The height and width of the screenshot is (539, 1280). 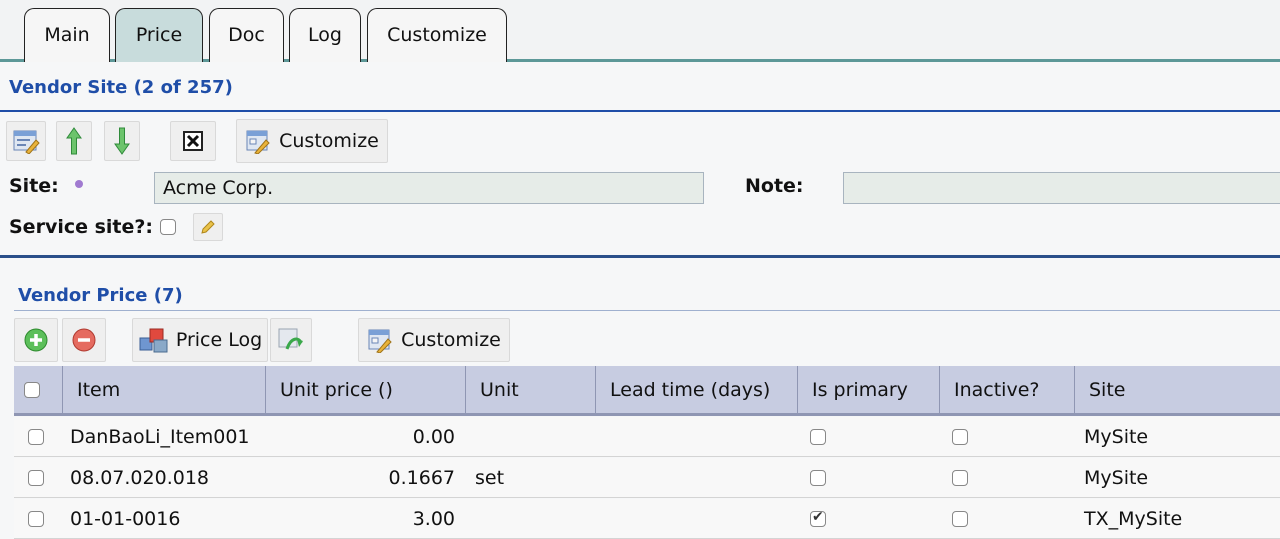 I want to click on tab-customize-label: Customize, so click(x=437, y=34).